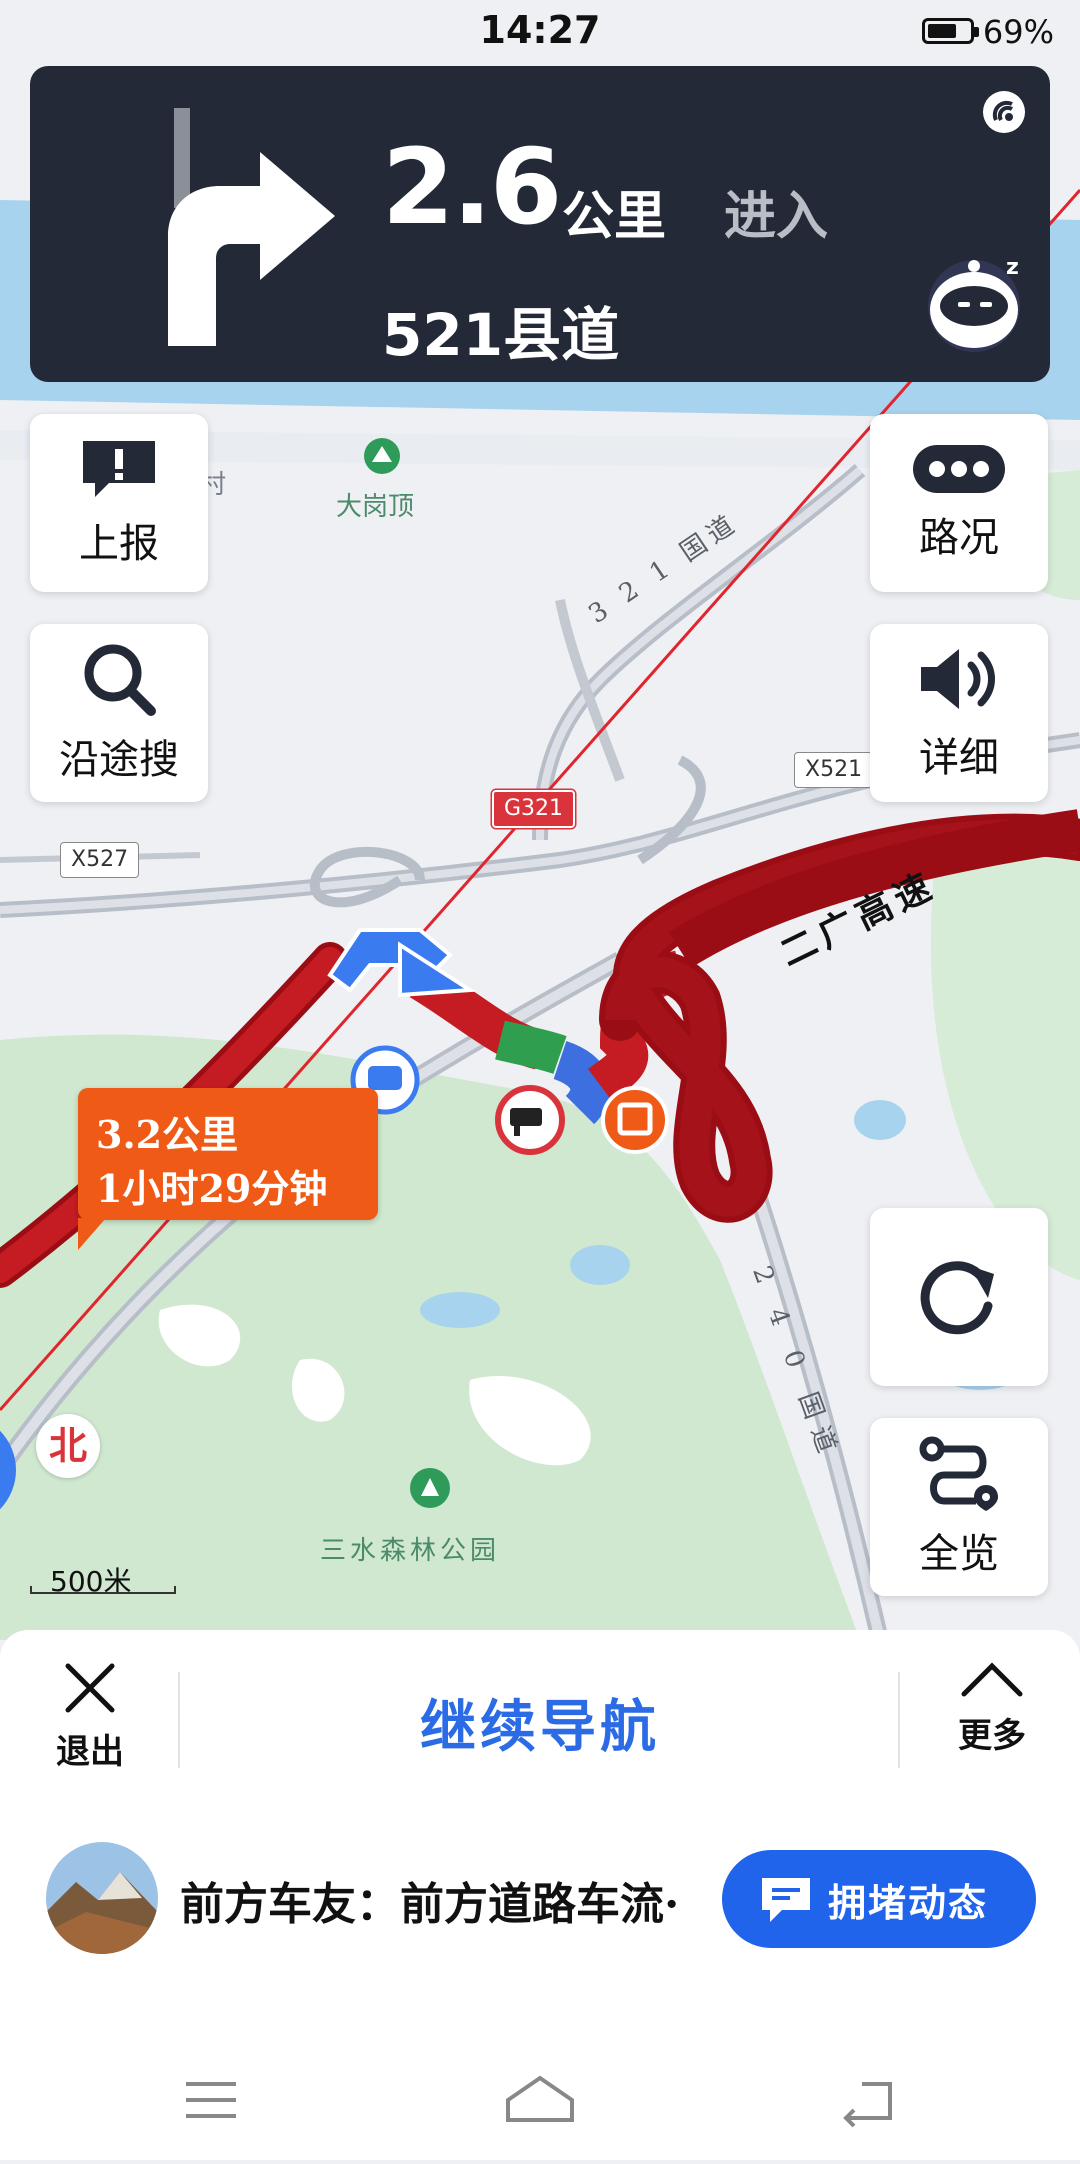  Describe the element at coordinates (91, 1581) in the screenshot. I see `scale-label: 500米` at that location.